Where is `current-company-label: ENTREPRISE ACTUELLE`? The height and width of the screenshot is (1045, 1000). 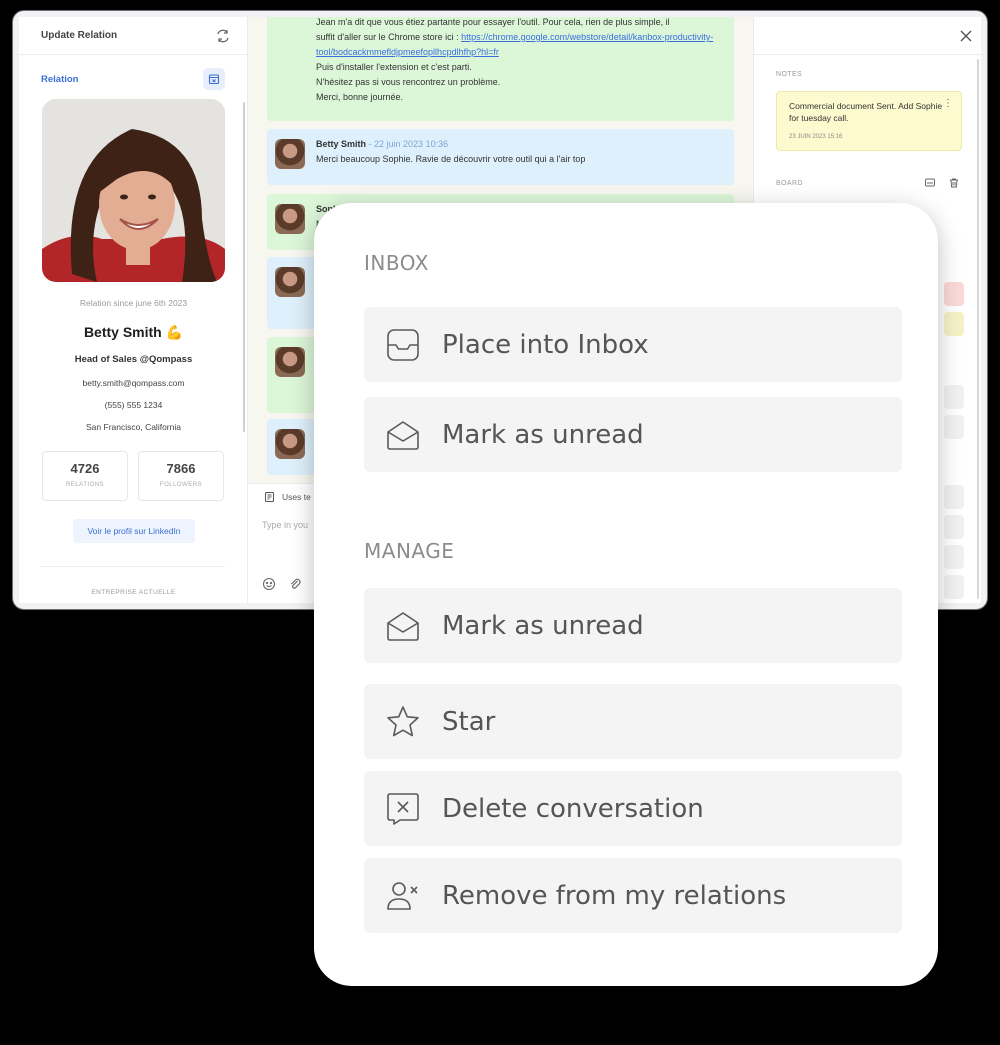 current-company-label: ENTREPRISE ACTUELLE is located at coordinates (133, 592).